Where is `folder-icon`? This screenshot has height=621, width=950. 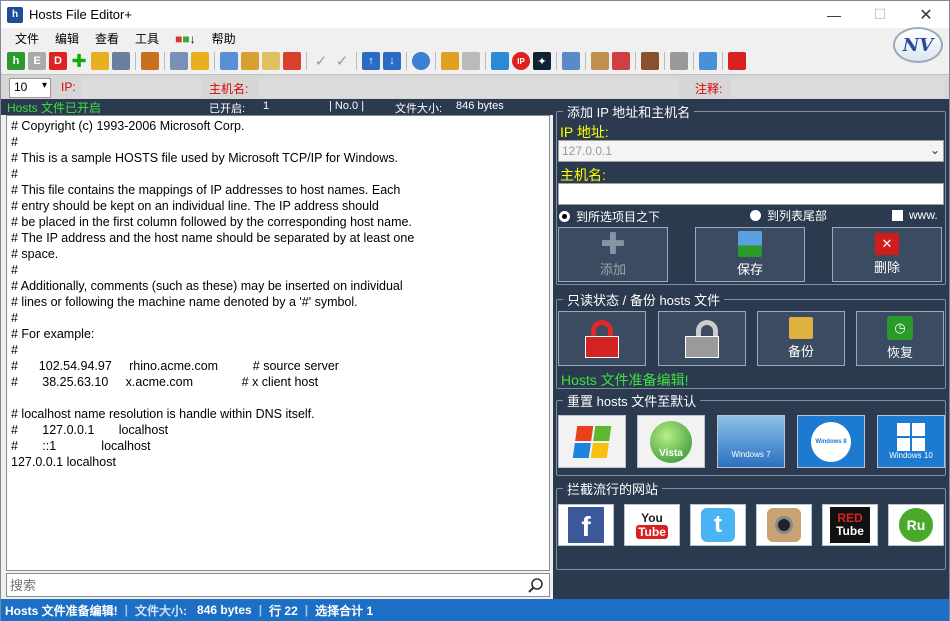
folder-icon is located at coordinates (200, 61).